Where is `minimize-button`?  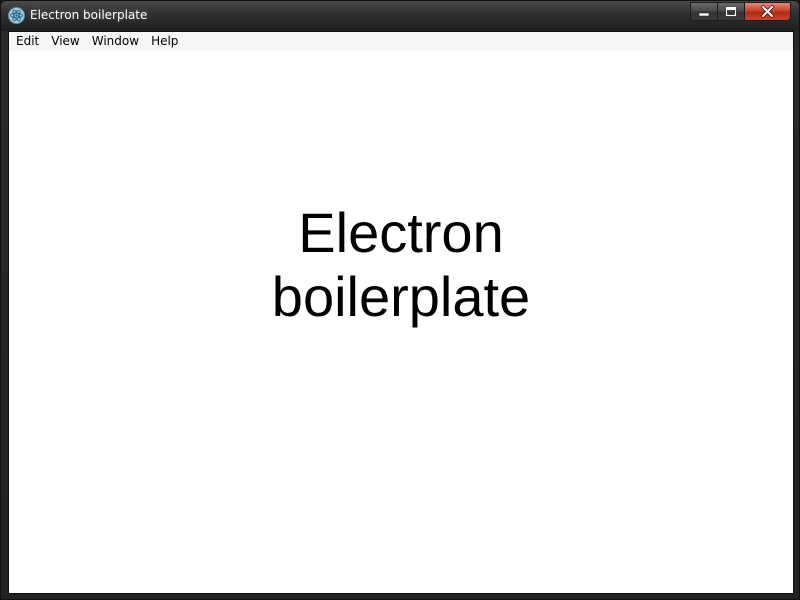 minimize-button is located at coordinates (703, 11).